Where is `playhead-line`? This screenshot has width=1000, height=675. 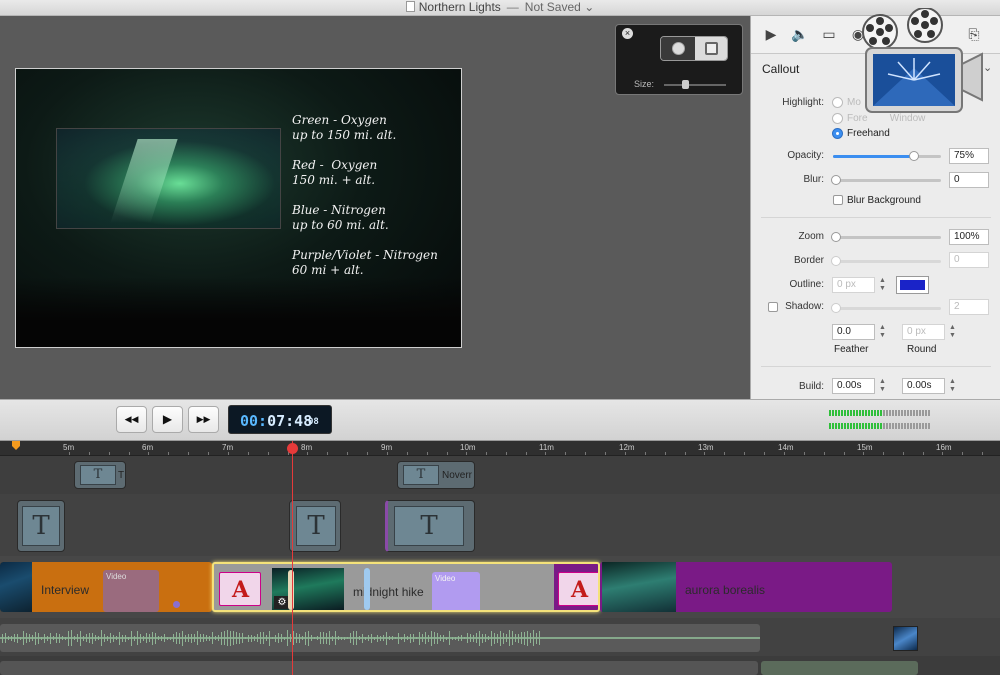
playhead-line is located at coordinates (292, 558).